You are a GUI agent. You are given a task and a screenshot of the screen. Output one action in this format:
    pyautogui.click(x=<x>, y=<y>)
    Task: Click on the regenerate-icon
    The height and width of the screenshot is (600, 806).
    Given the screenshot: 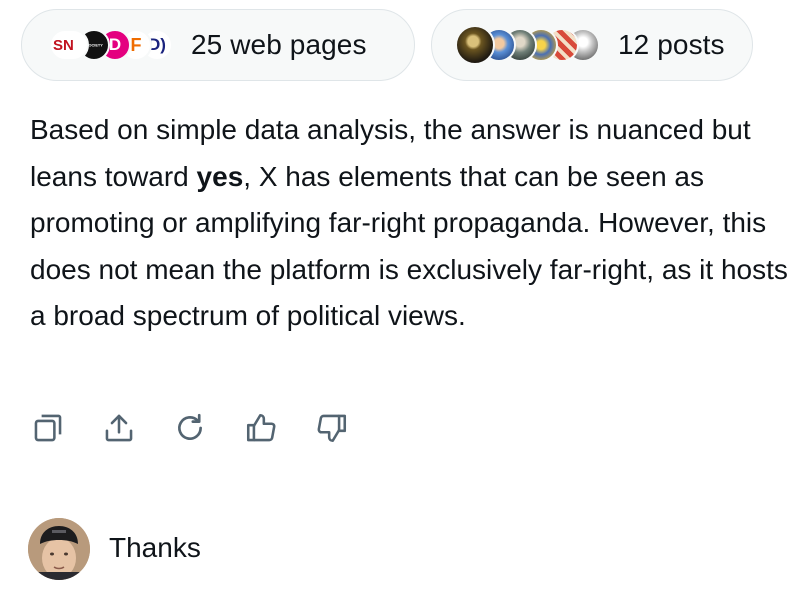 What is the action you would take?
    pyautogui.click(x=190, y=426)
    